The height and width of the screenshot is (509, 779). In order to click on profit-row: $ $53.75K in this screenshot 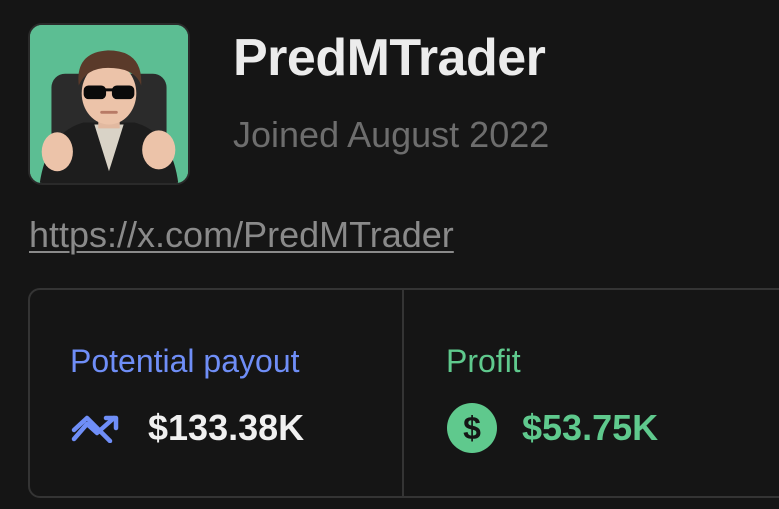, I will do `click(552, 428)`.